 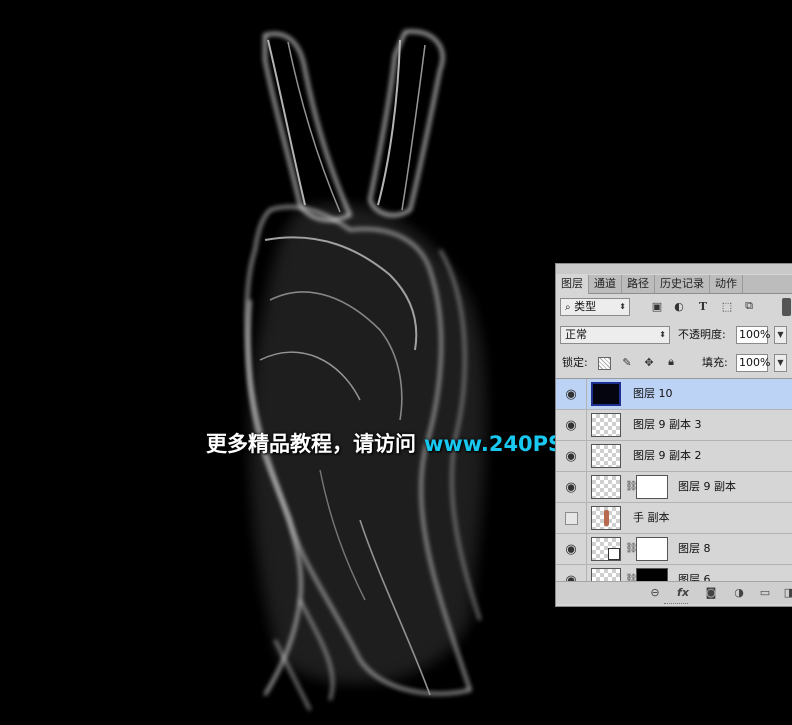 I want to click on layer-row: ◉ ⛓ 图层 8, so click(x=674, y=549).